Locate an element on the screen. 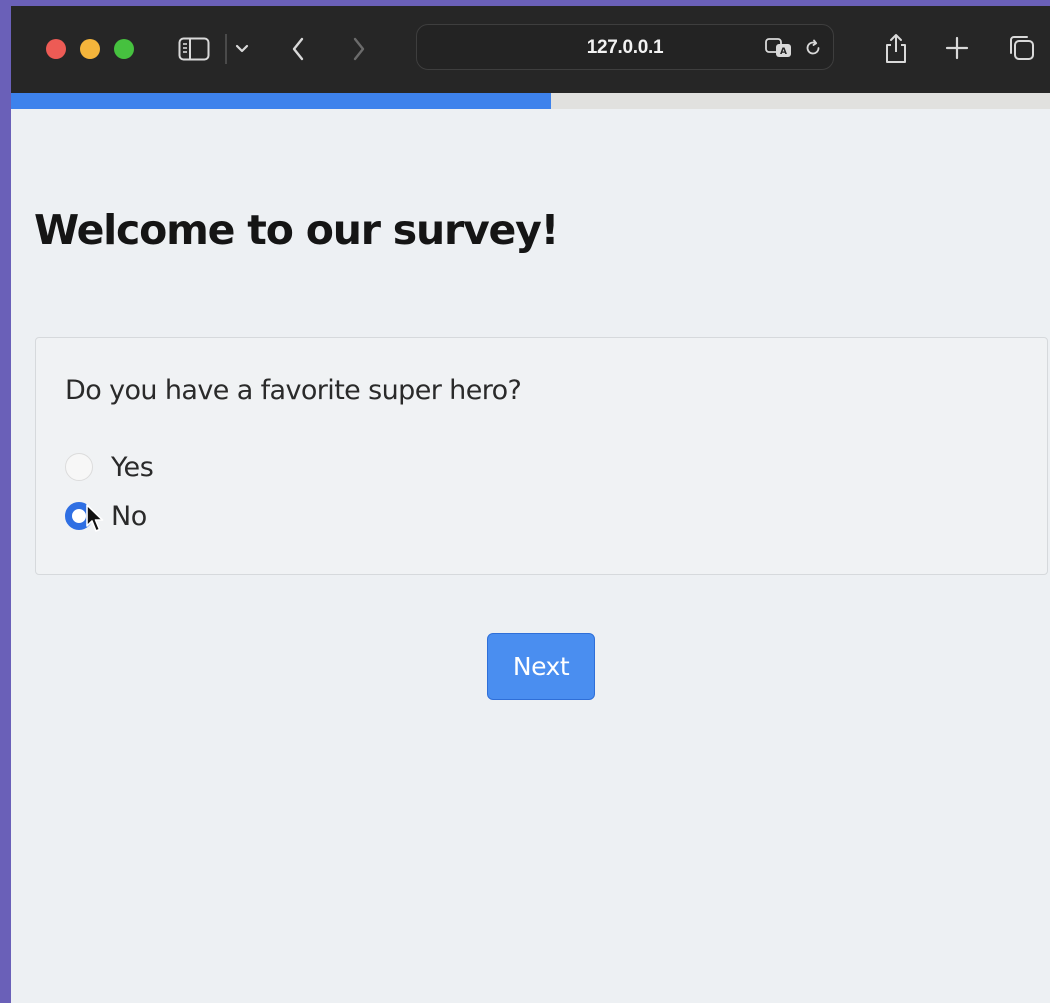 Image resolution: width=1050 pixels, height=1003 pixels. back-icon is located at coordinates (298, 49).